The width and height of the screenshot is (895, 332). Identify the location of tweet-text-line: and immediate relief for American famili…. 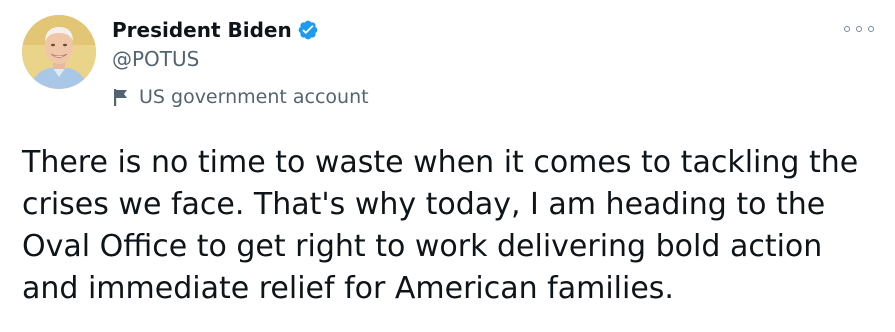
(348, 288).